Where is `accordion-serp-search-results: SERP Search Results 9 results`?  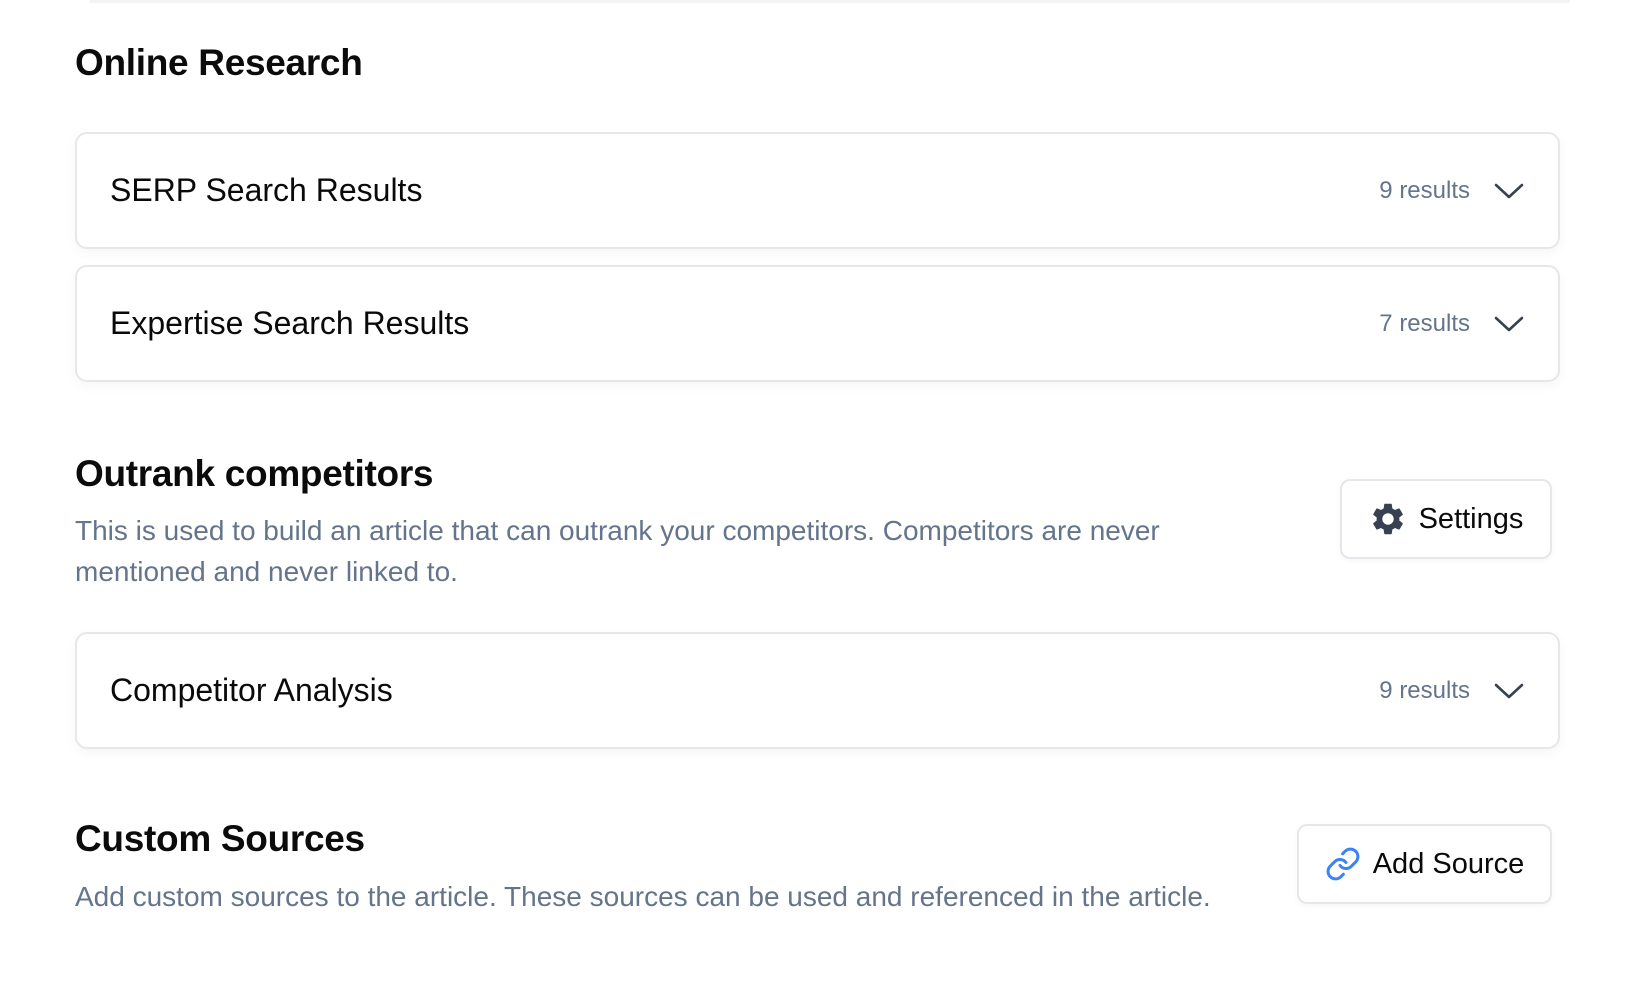 accordion-serp-search-results: SERP Search Results 9 results is located at coordinates (817, 190).